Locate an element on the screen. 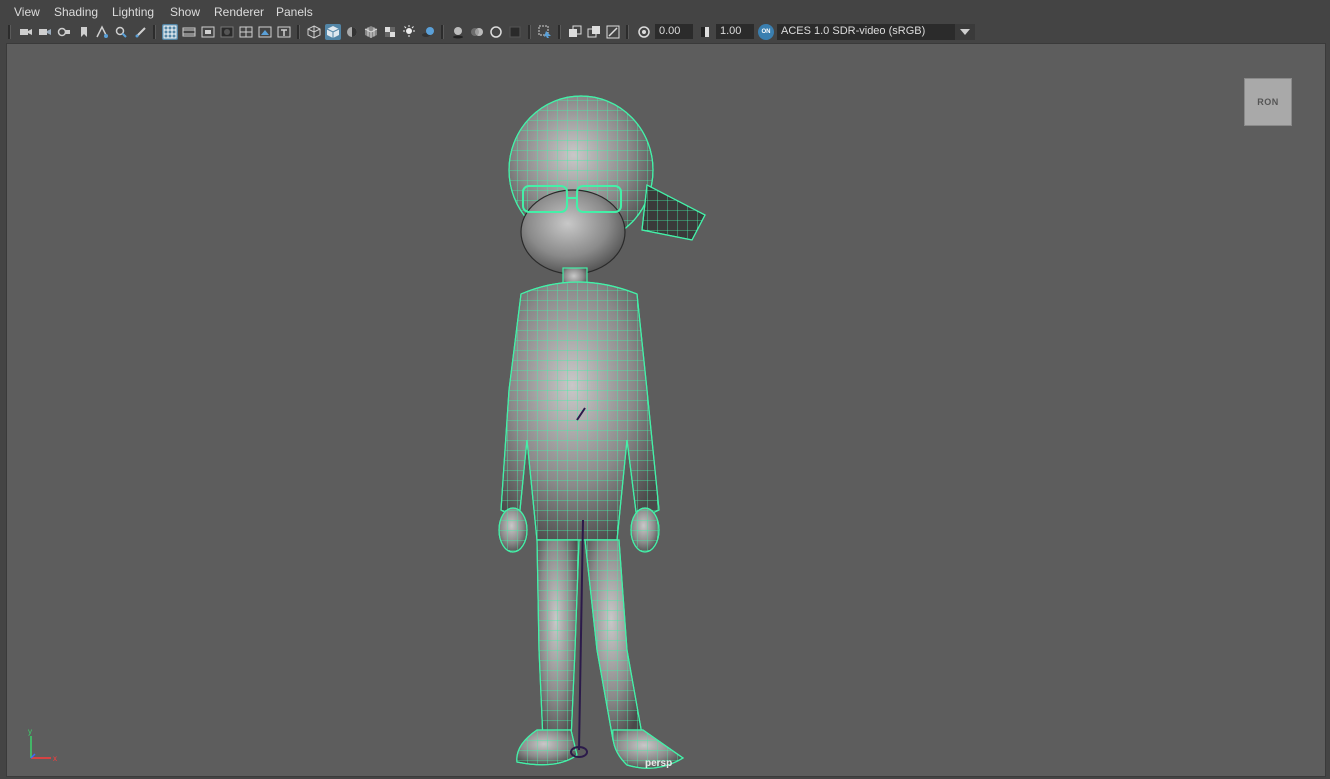 The height and width of the screenshot is (779, 1330). chevron-down-icon is located at coordinates (965, 32).